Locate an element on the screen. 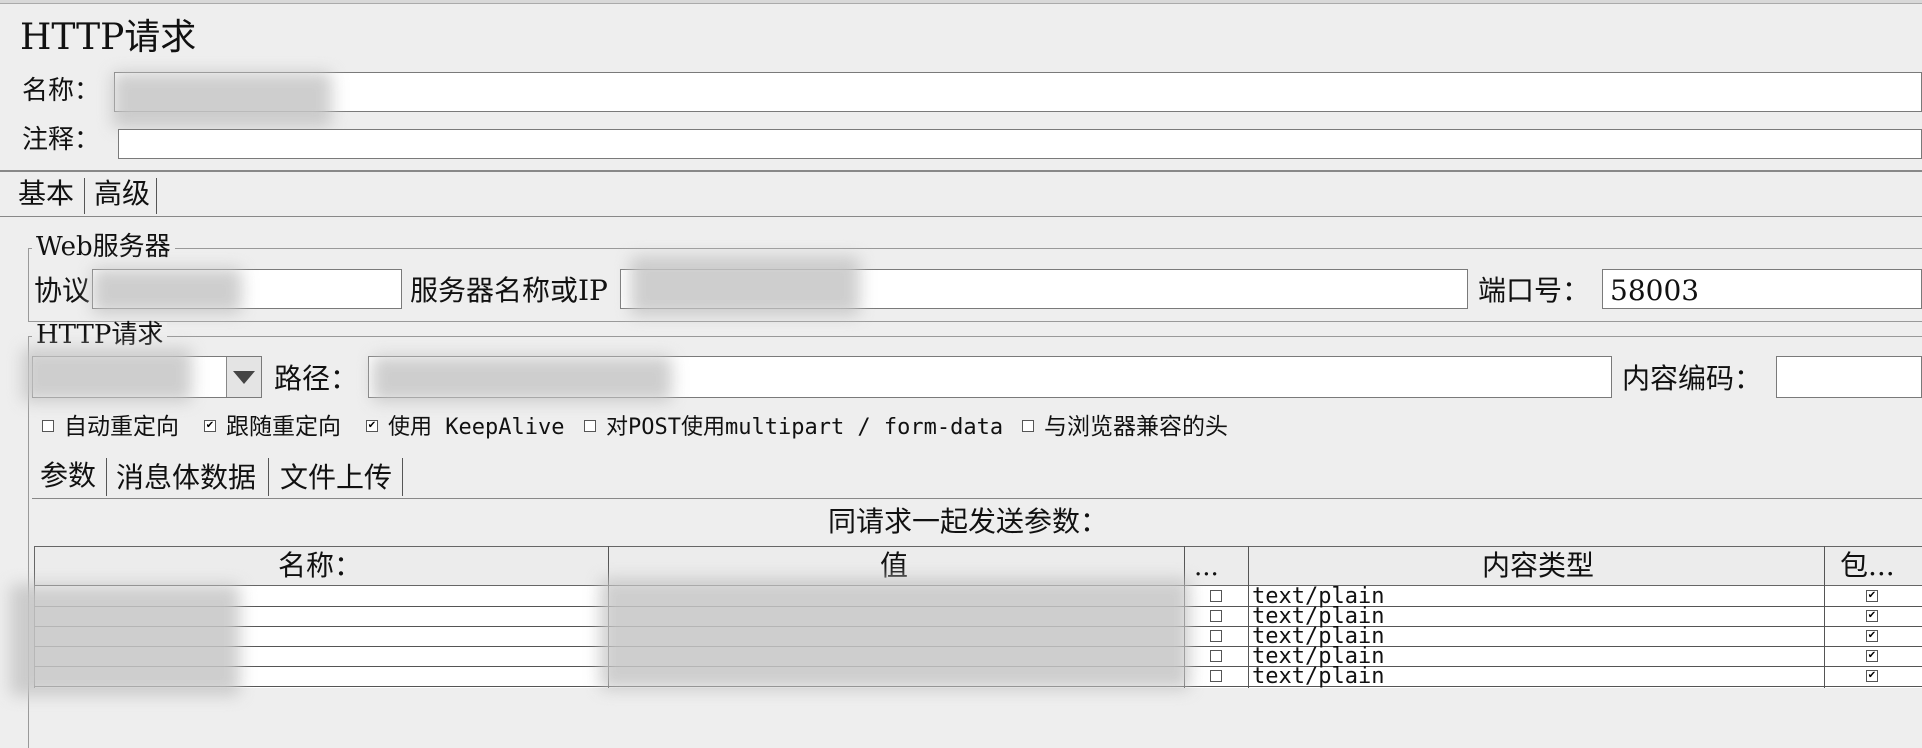 Image resolution: width=1922 pixels, height=748 pixels. keepalive-checkbox: ✔ is located at coordinates (372, 426).